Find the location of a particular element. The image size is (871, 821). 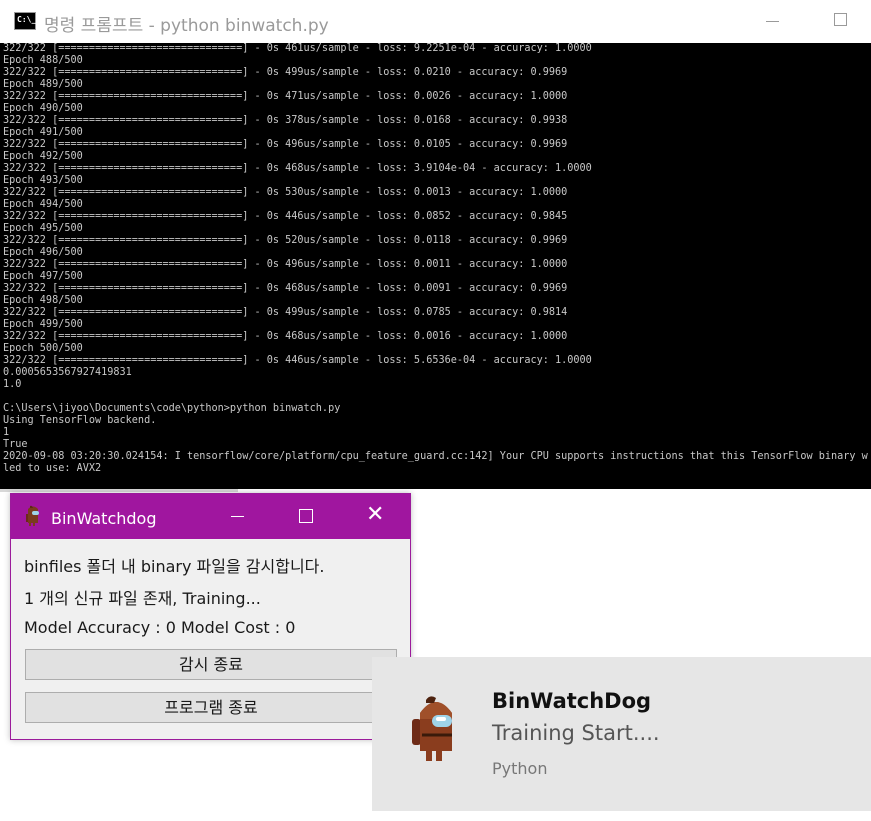

binwatchdog-minimize-button is located at coordinates (238, 516).